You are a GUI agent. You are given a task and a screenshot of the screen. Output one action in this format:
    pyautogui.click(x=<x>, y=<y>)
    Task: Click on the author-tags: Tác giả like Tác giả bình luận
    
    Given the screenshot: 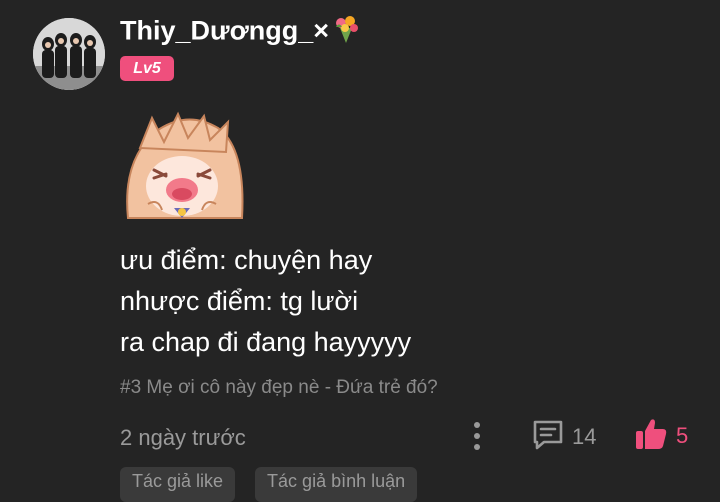 What is the action you would take?
    pyautogui.click(x=269, y=484)
    